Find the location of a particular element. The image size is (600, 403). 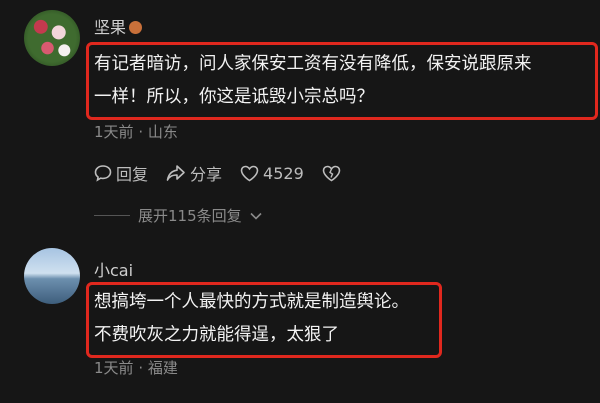

like-button: 4529 is located at coordinates (272, 173).